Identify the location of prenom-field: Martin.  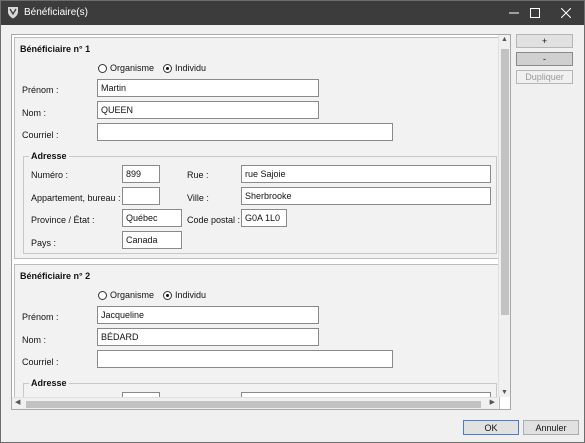
(208, 88).